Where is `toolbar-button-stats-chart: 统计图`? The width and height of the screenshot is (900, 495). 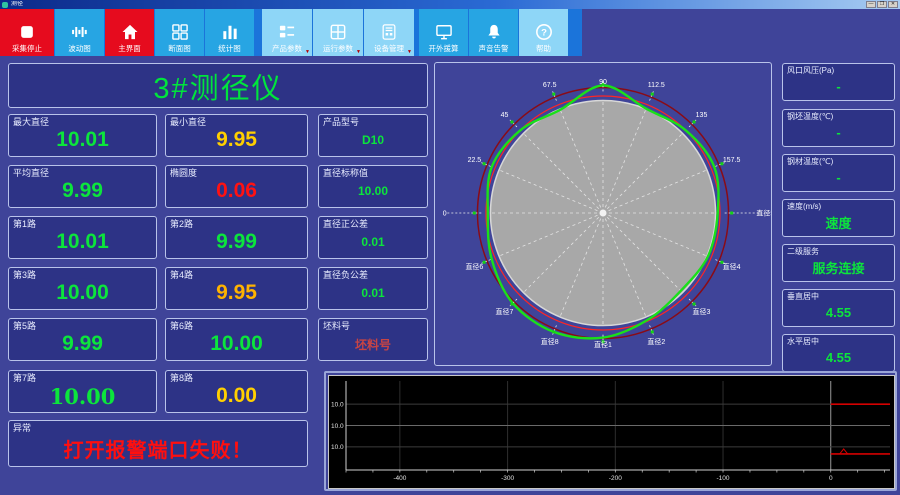
toolbar-button-stats-chart: 统计图 is located at coordinates (229, 32).